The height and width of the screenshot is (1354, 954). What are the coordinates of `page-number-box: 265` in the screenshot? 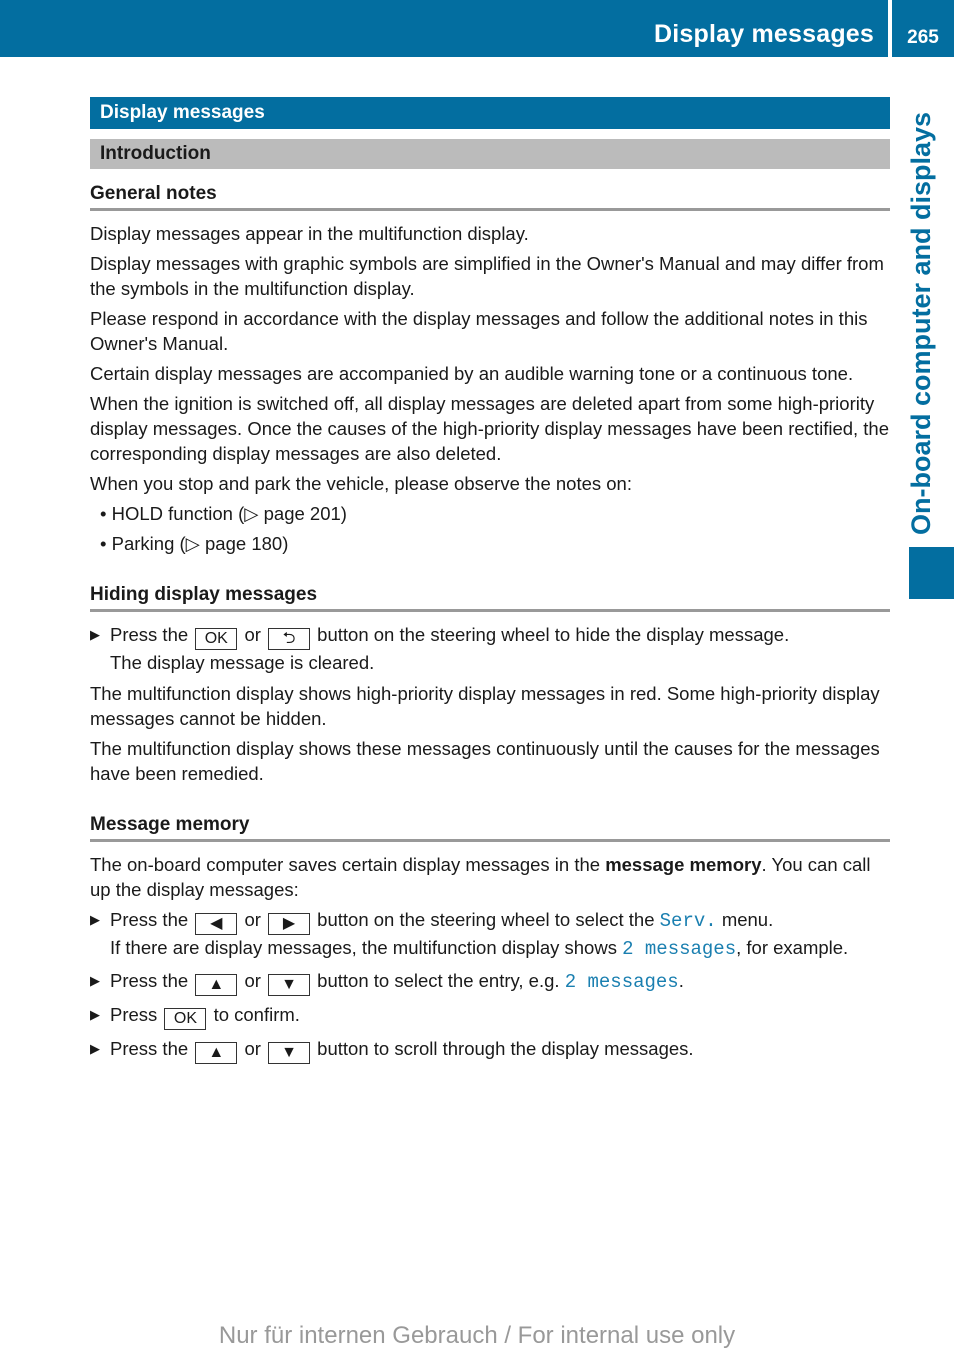 It's located at (923, 28).